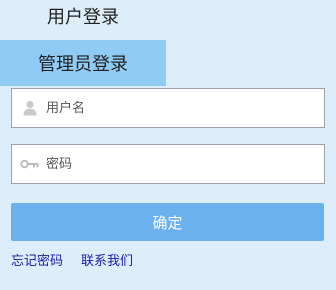 Image resolution: width=336 pixels, height=290 pixels. I want to click on password-field, so click(168, 164).